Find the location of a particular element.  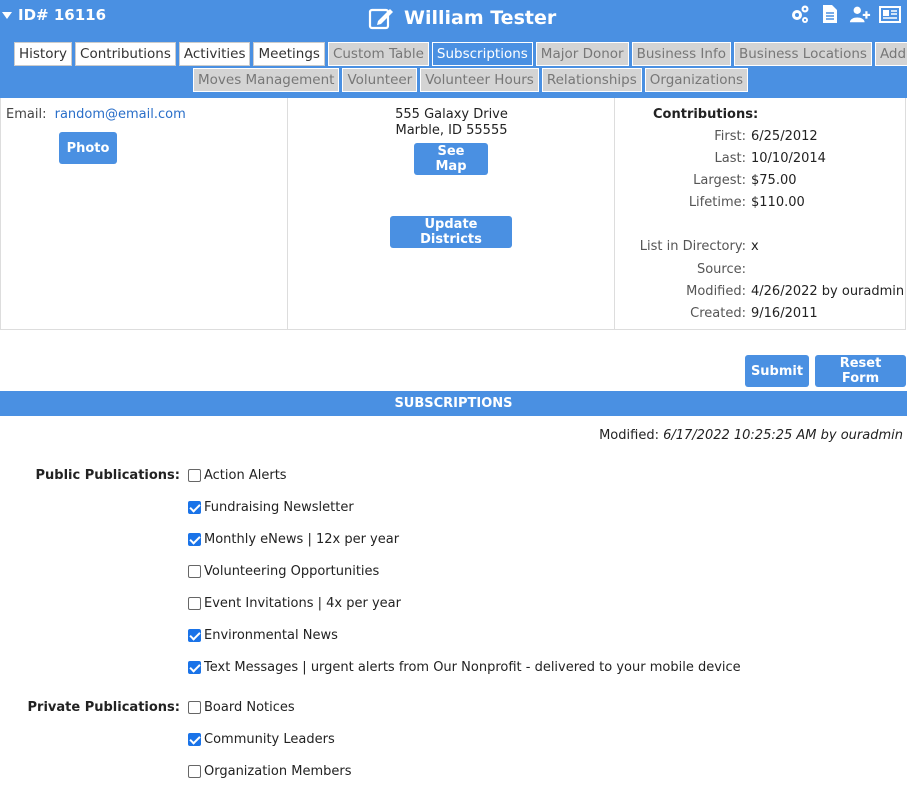

modified-label: Modified: is located at coordinates (629, 435).